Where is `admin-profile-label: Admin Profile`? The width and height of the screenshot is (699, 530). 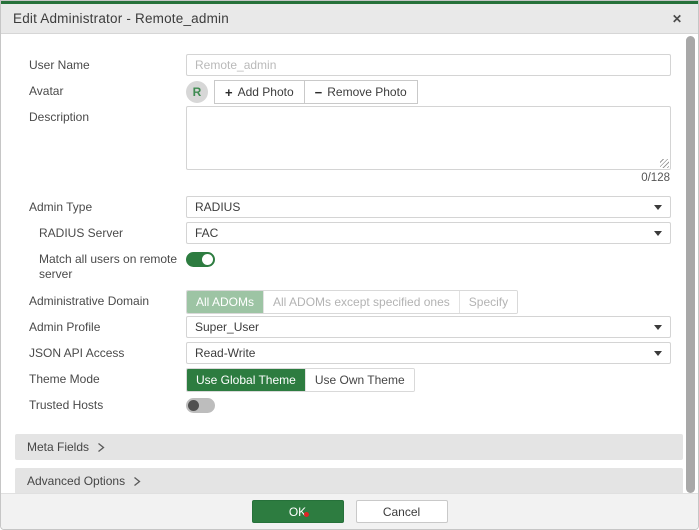
admin-profile-label: Admin Profile is located at coordinates (65, 327).